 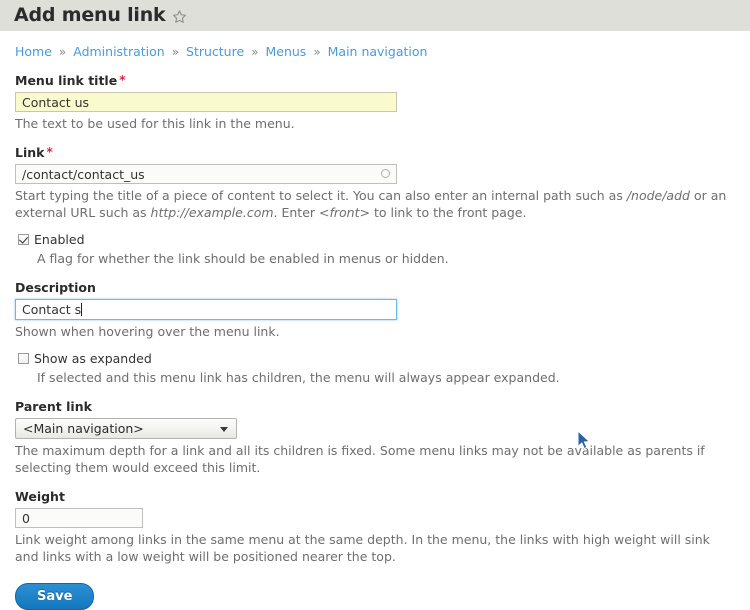 I want to click on breadcrumb-item-menus: Menus, so click(x=285, y=51).